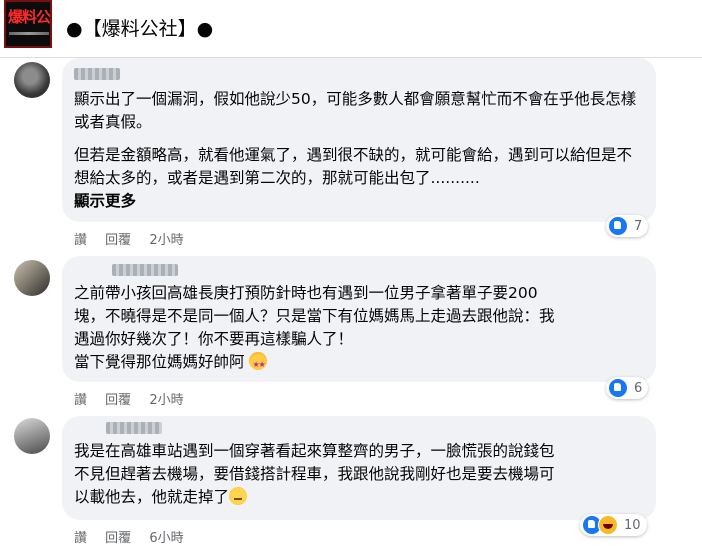 The image size is (702, 546). I want to click on comment-line: 以載他去，他就走掉了, so click(359, 497).